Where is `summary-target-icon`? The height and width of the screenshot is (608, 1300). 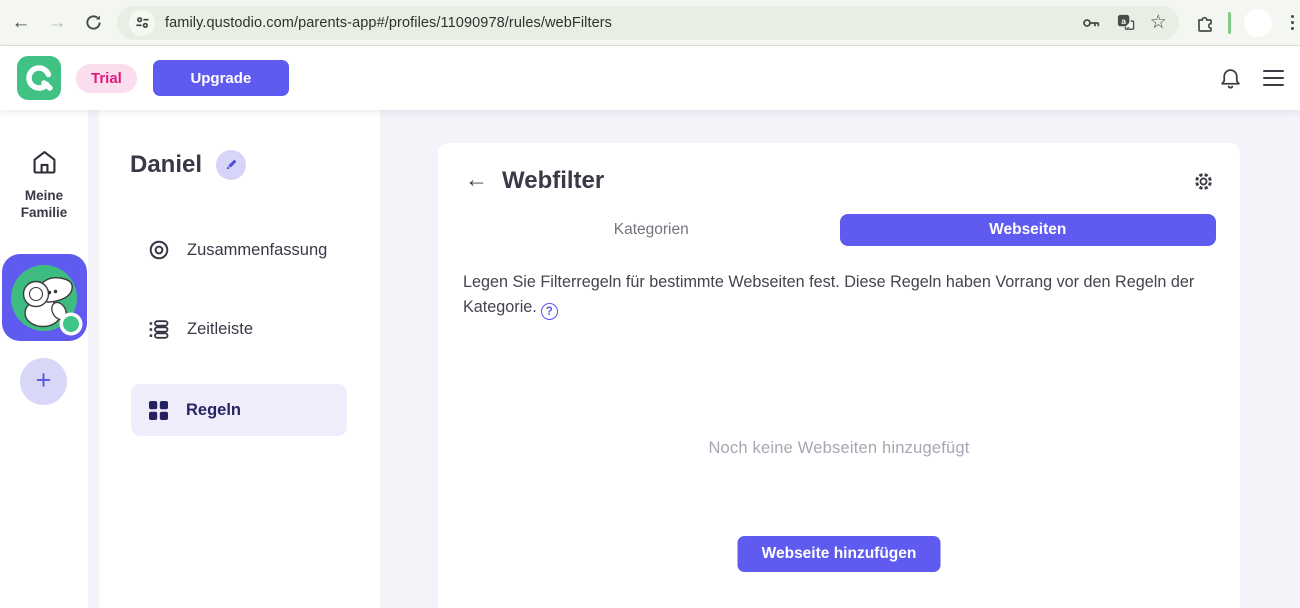
summary-target-icon is located at coordinates (159, 250).